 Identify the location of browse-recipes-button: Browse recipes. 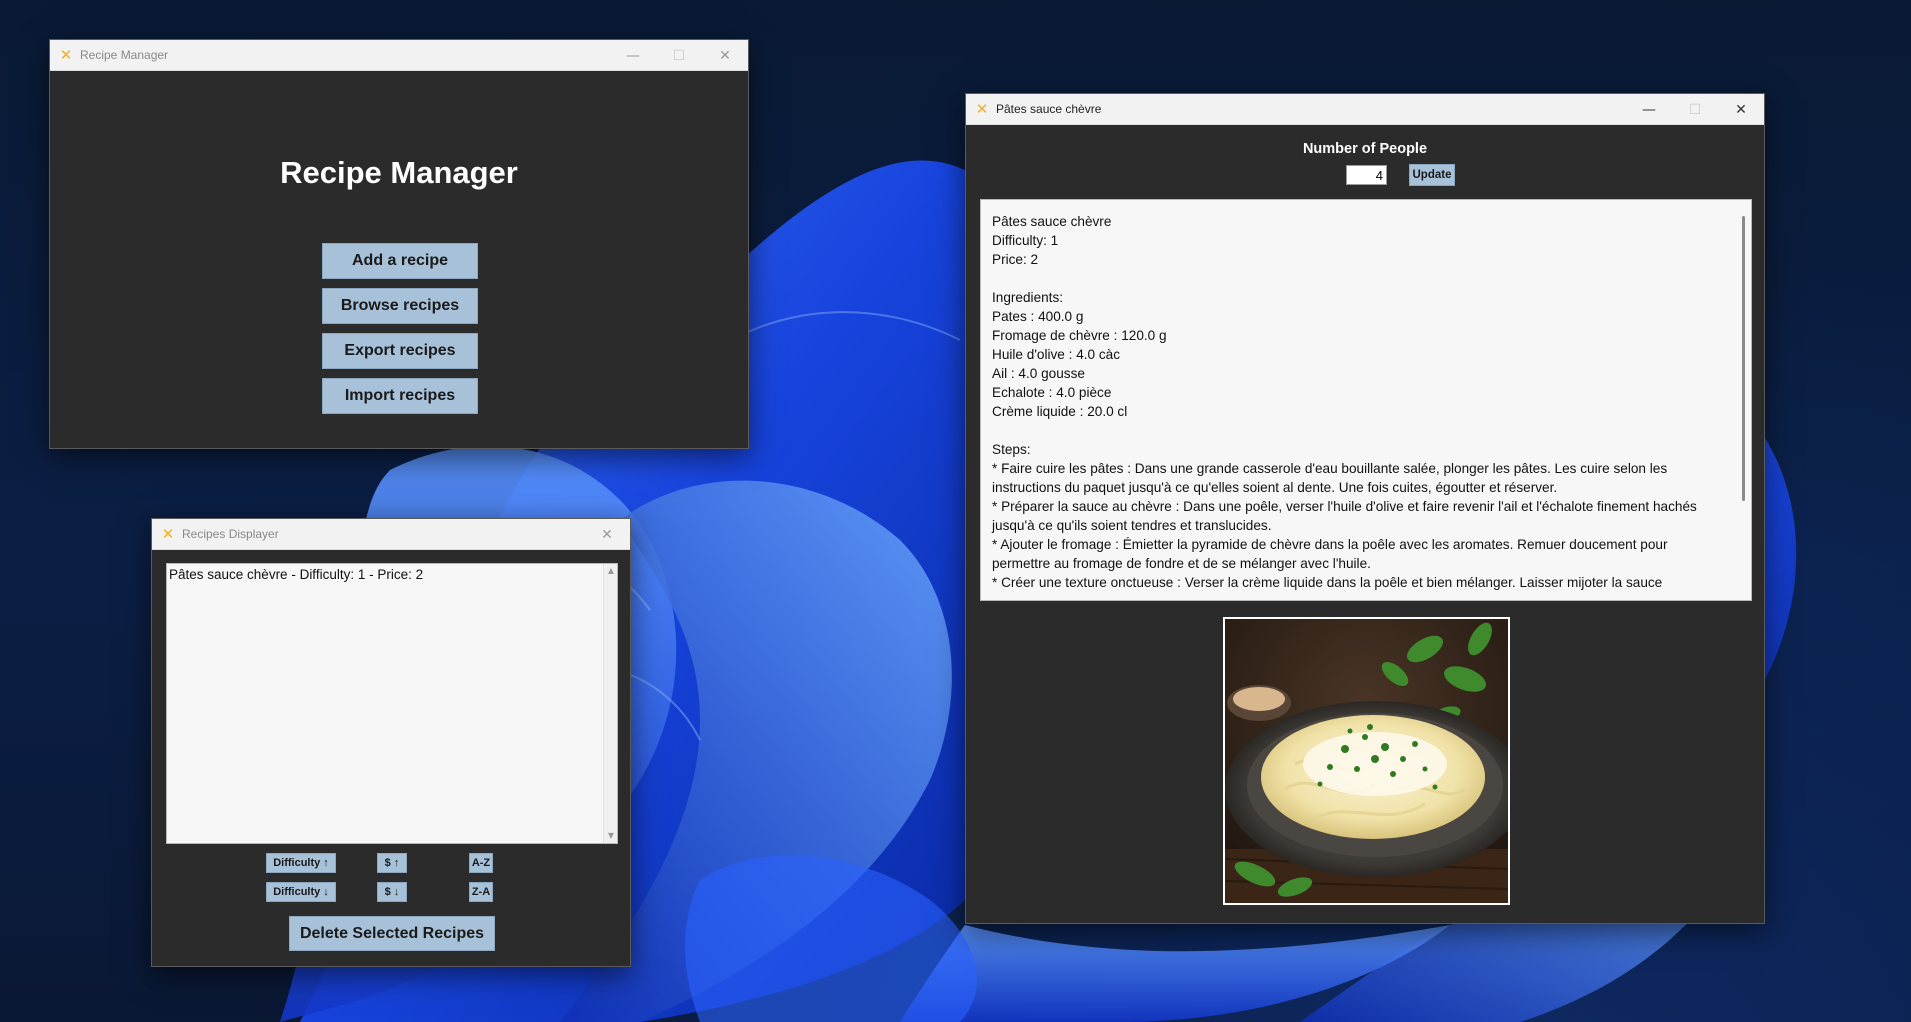
(400, 306).